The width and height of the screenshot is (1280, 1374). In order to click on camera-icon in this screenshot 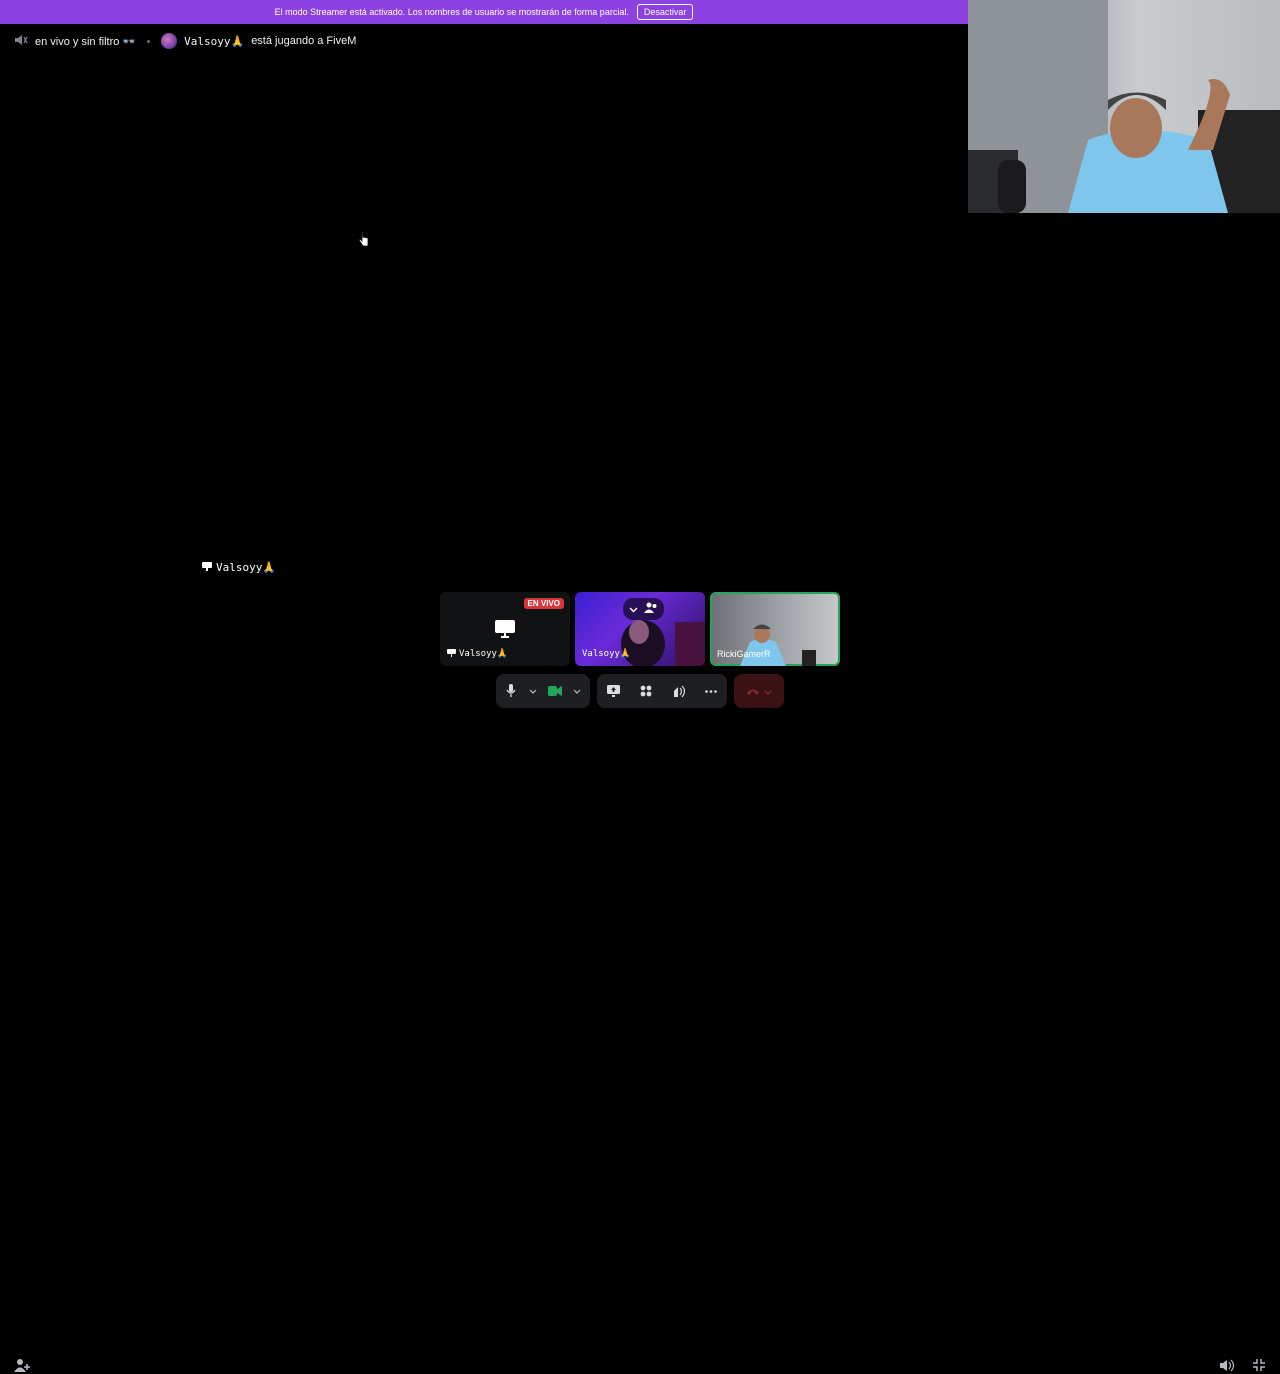, I will do `click(555, 691)`.